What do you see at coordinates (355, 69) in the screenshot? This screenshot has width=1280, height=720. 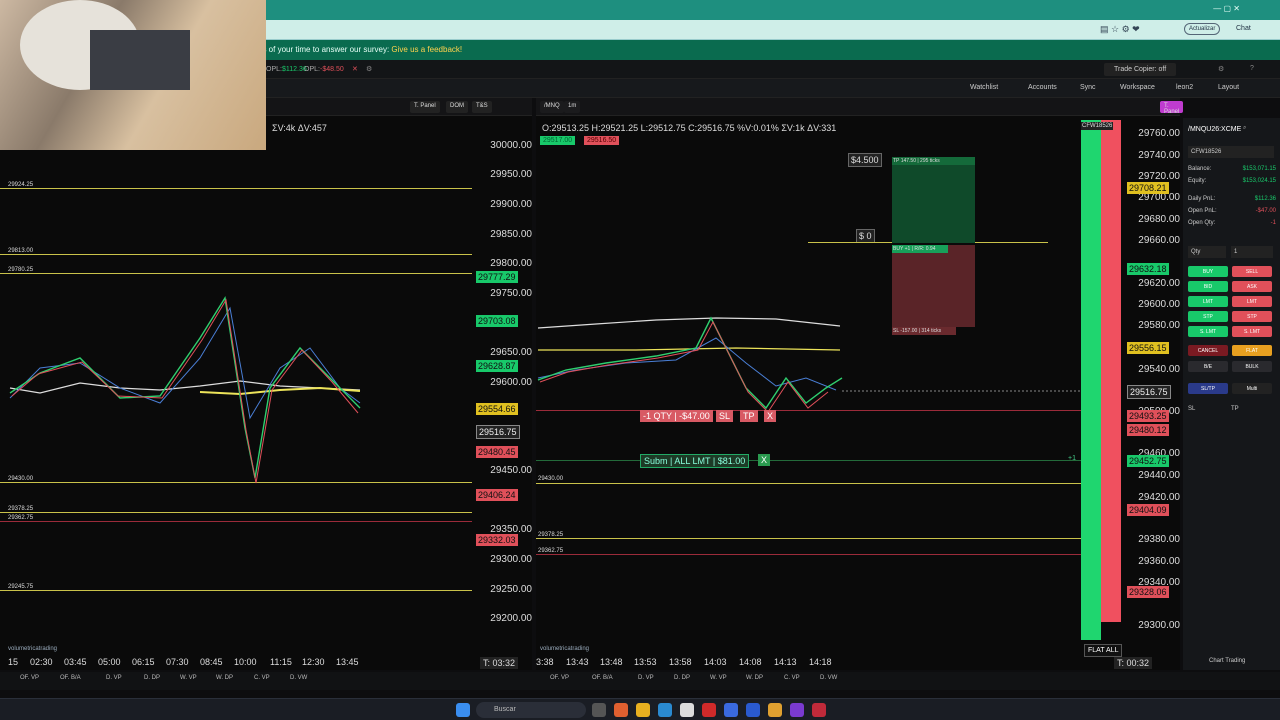 I see `close-icon: ✕` at bounding box center [355, 69].